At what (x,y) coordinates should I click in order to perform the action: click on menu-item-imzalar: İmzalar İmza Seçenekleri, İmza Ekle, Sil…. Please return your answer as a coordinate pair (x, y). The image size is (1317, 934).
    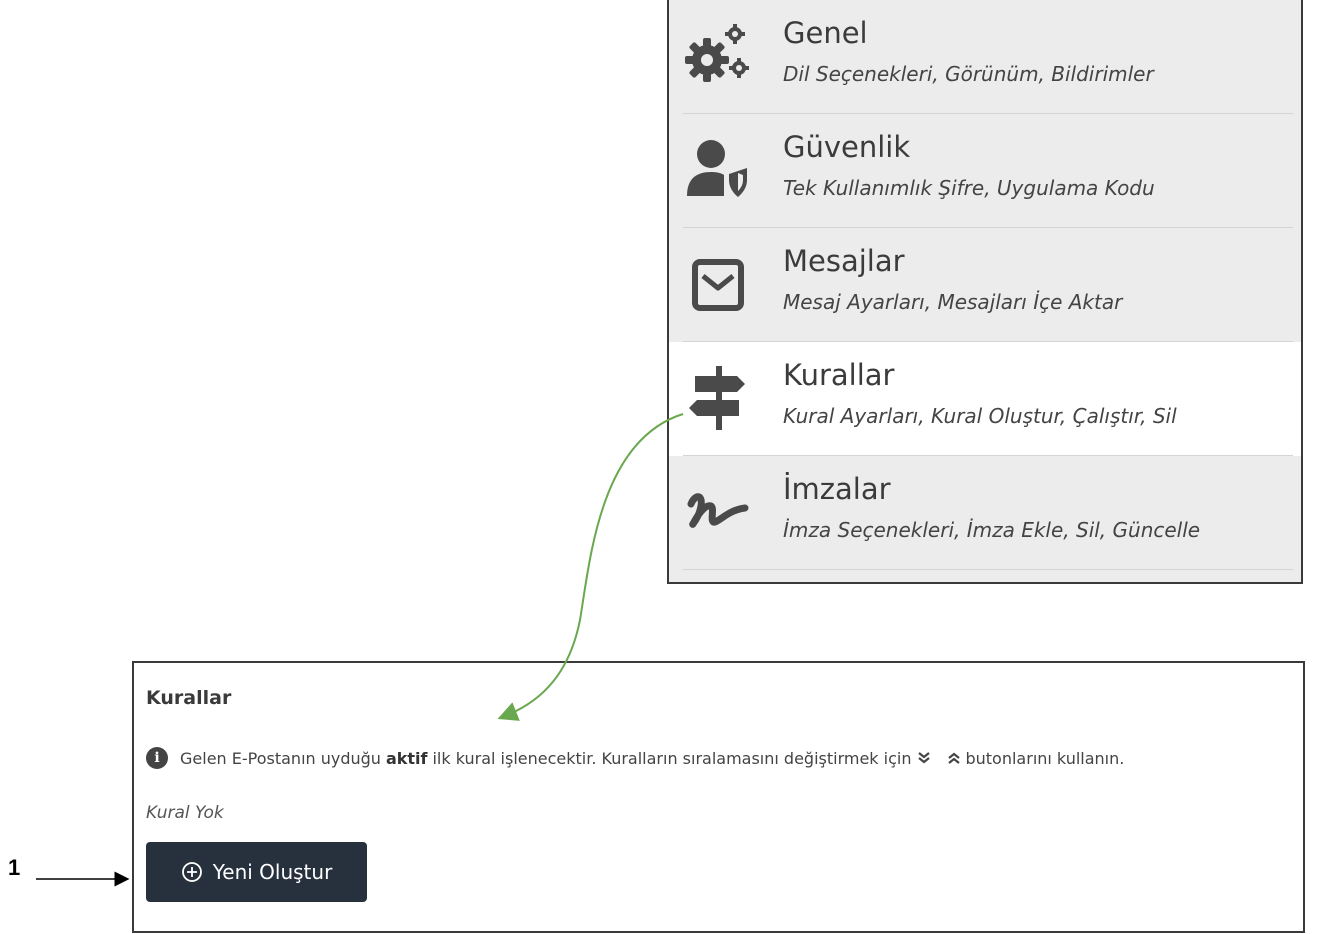
    Looking at the image, I should click on (985, 513).